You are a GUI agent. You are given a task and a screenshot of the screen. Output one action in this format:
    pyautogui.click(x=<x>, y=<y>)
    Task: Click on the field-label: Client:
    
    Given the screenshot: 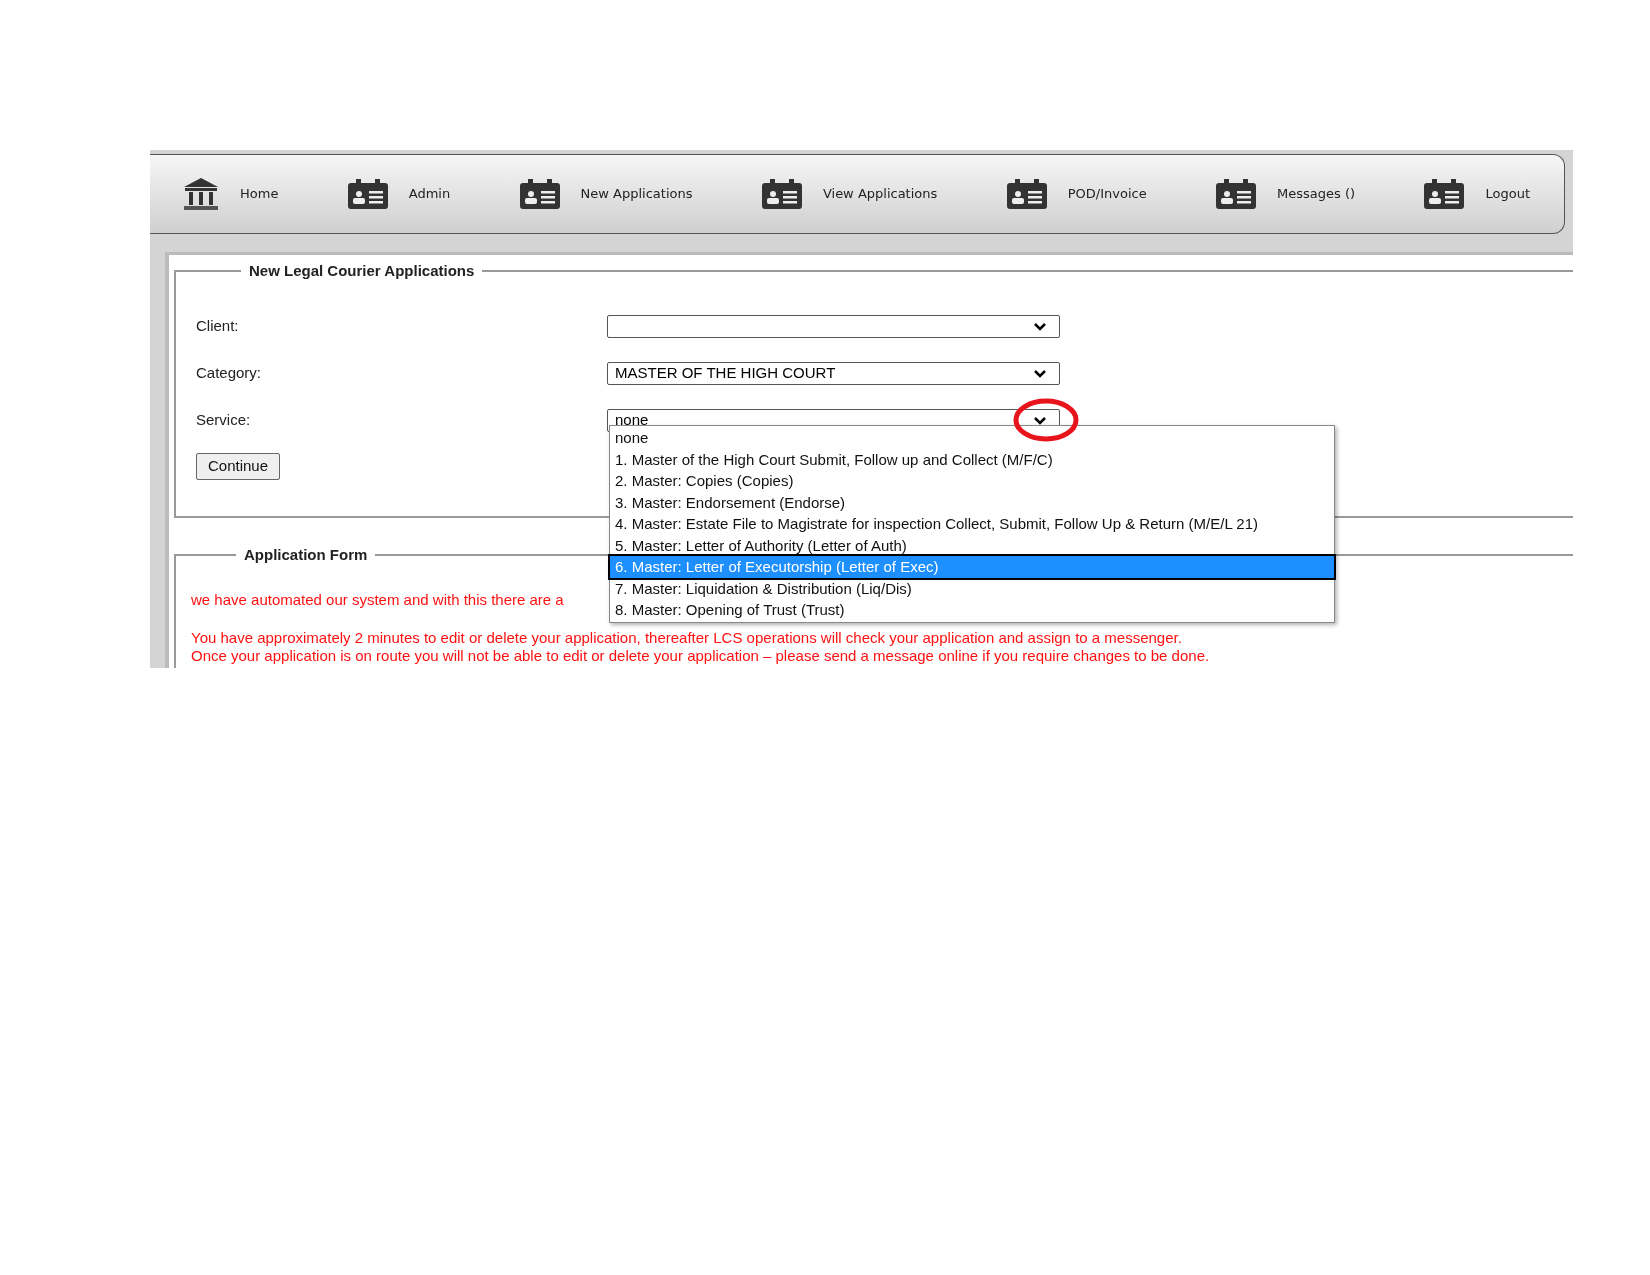 What is the action you would take?
    pyautogui.click(x=218, y=326)
    